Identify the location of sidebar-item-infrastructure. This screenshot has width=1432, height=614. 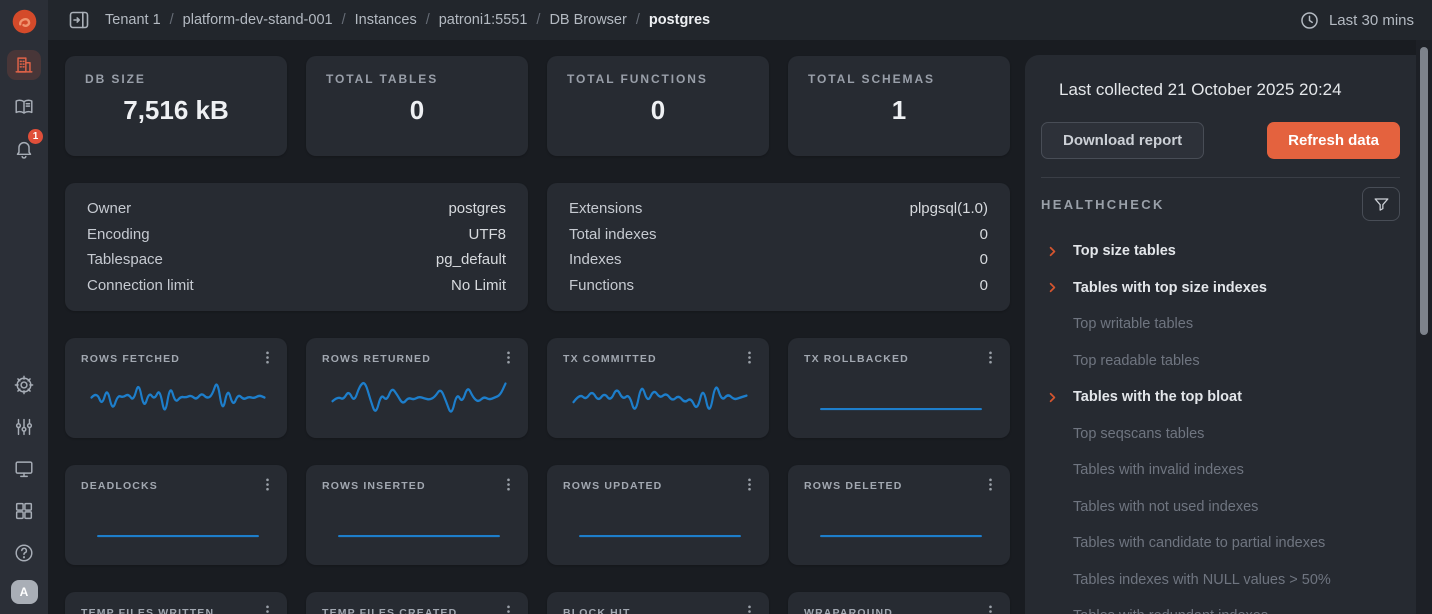
(24, 65).